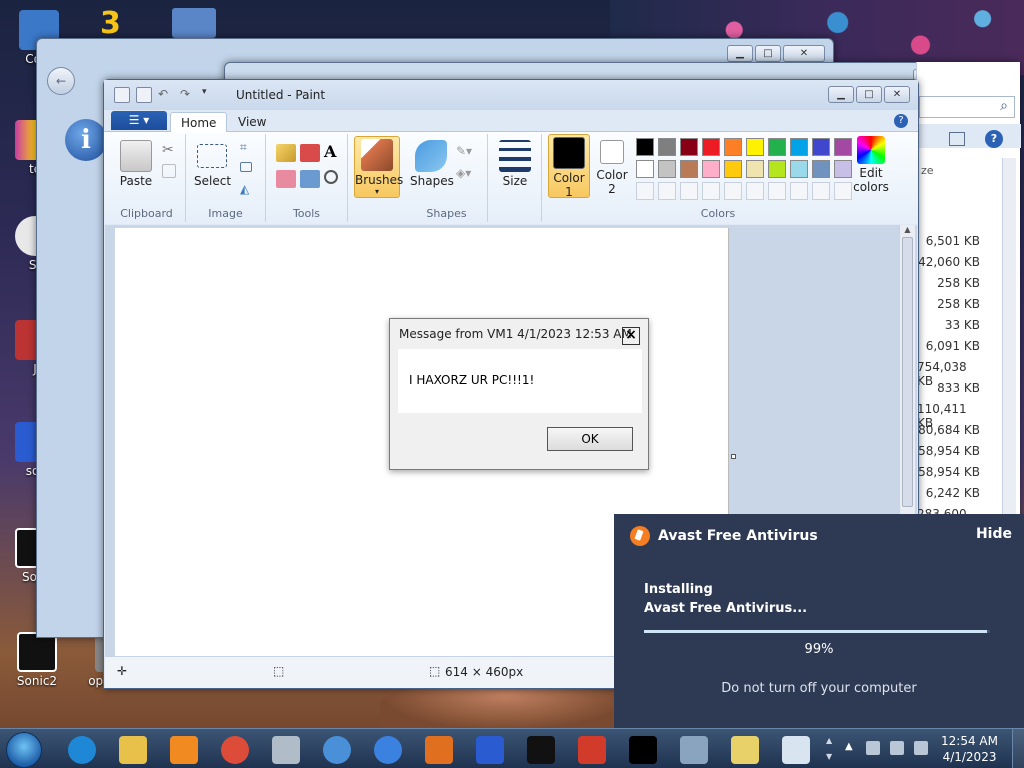  What do you see at coordinates (953, 346) in the screenshot?
I see `list-item: 6,091 KB` at bounding box center [953, 346].